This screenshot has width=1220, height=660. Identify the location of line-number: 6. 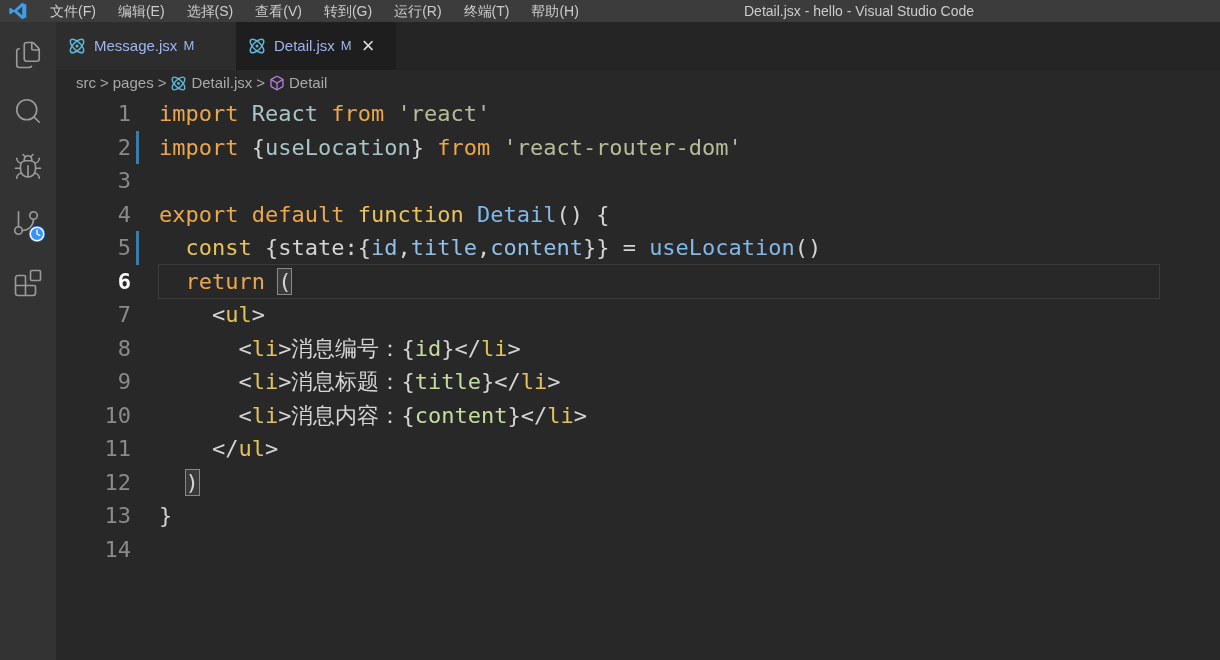
(123, 281).